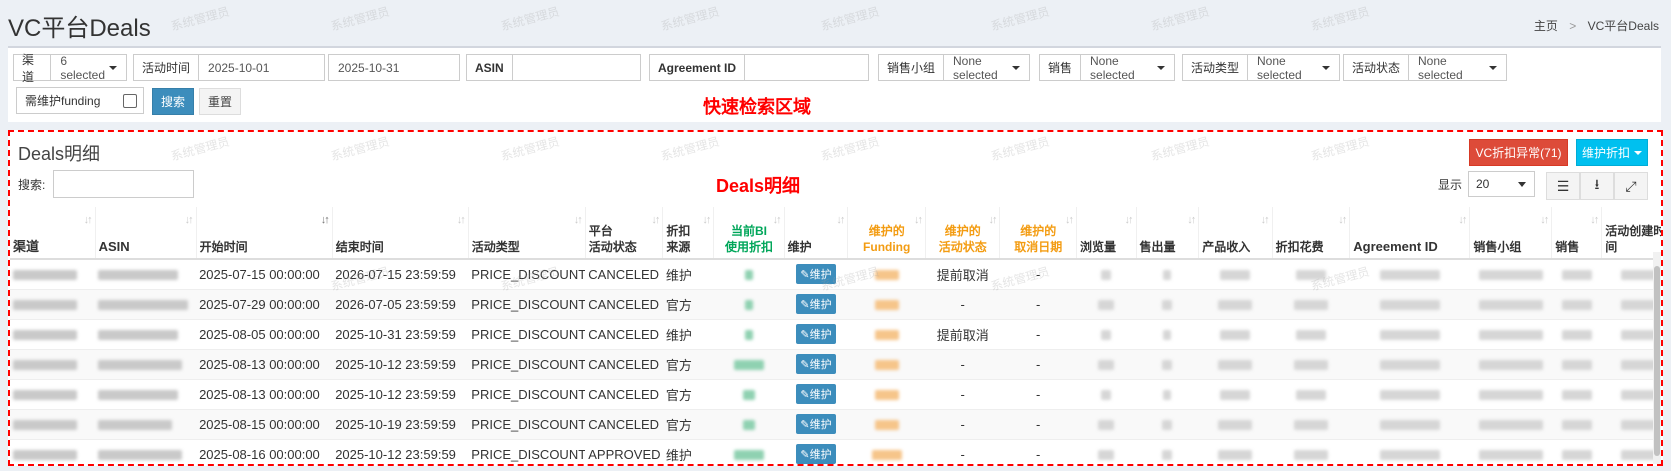  I want to click on vertical-scrollbar, so click(1657, 358).